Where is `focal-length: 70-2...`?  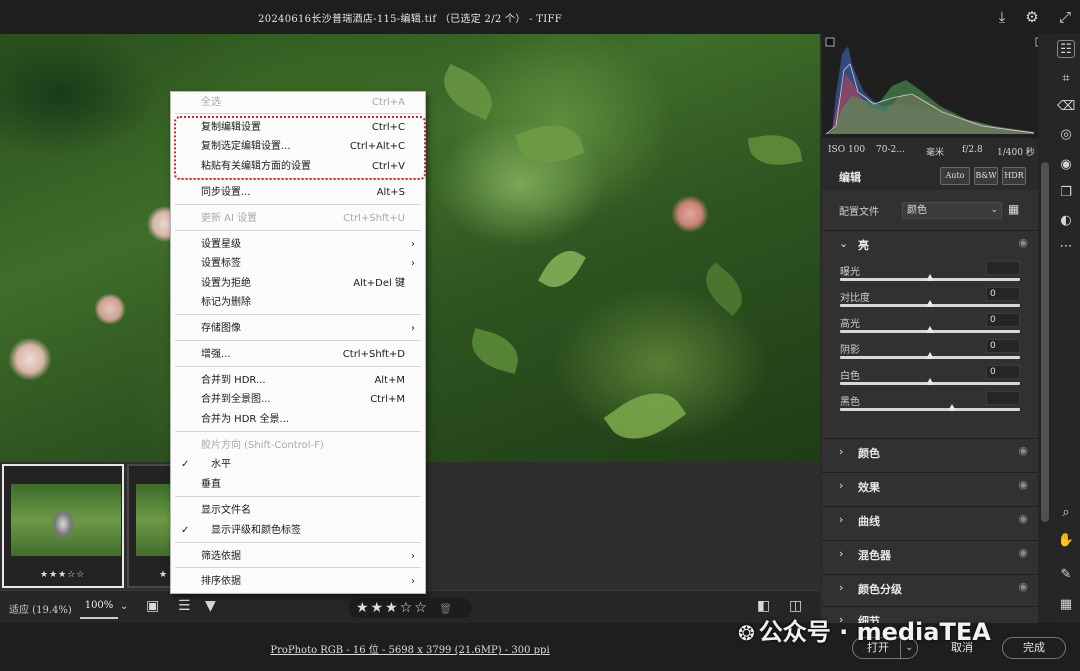 focal-length: 70-2... is located at coordinates (890, 150).